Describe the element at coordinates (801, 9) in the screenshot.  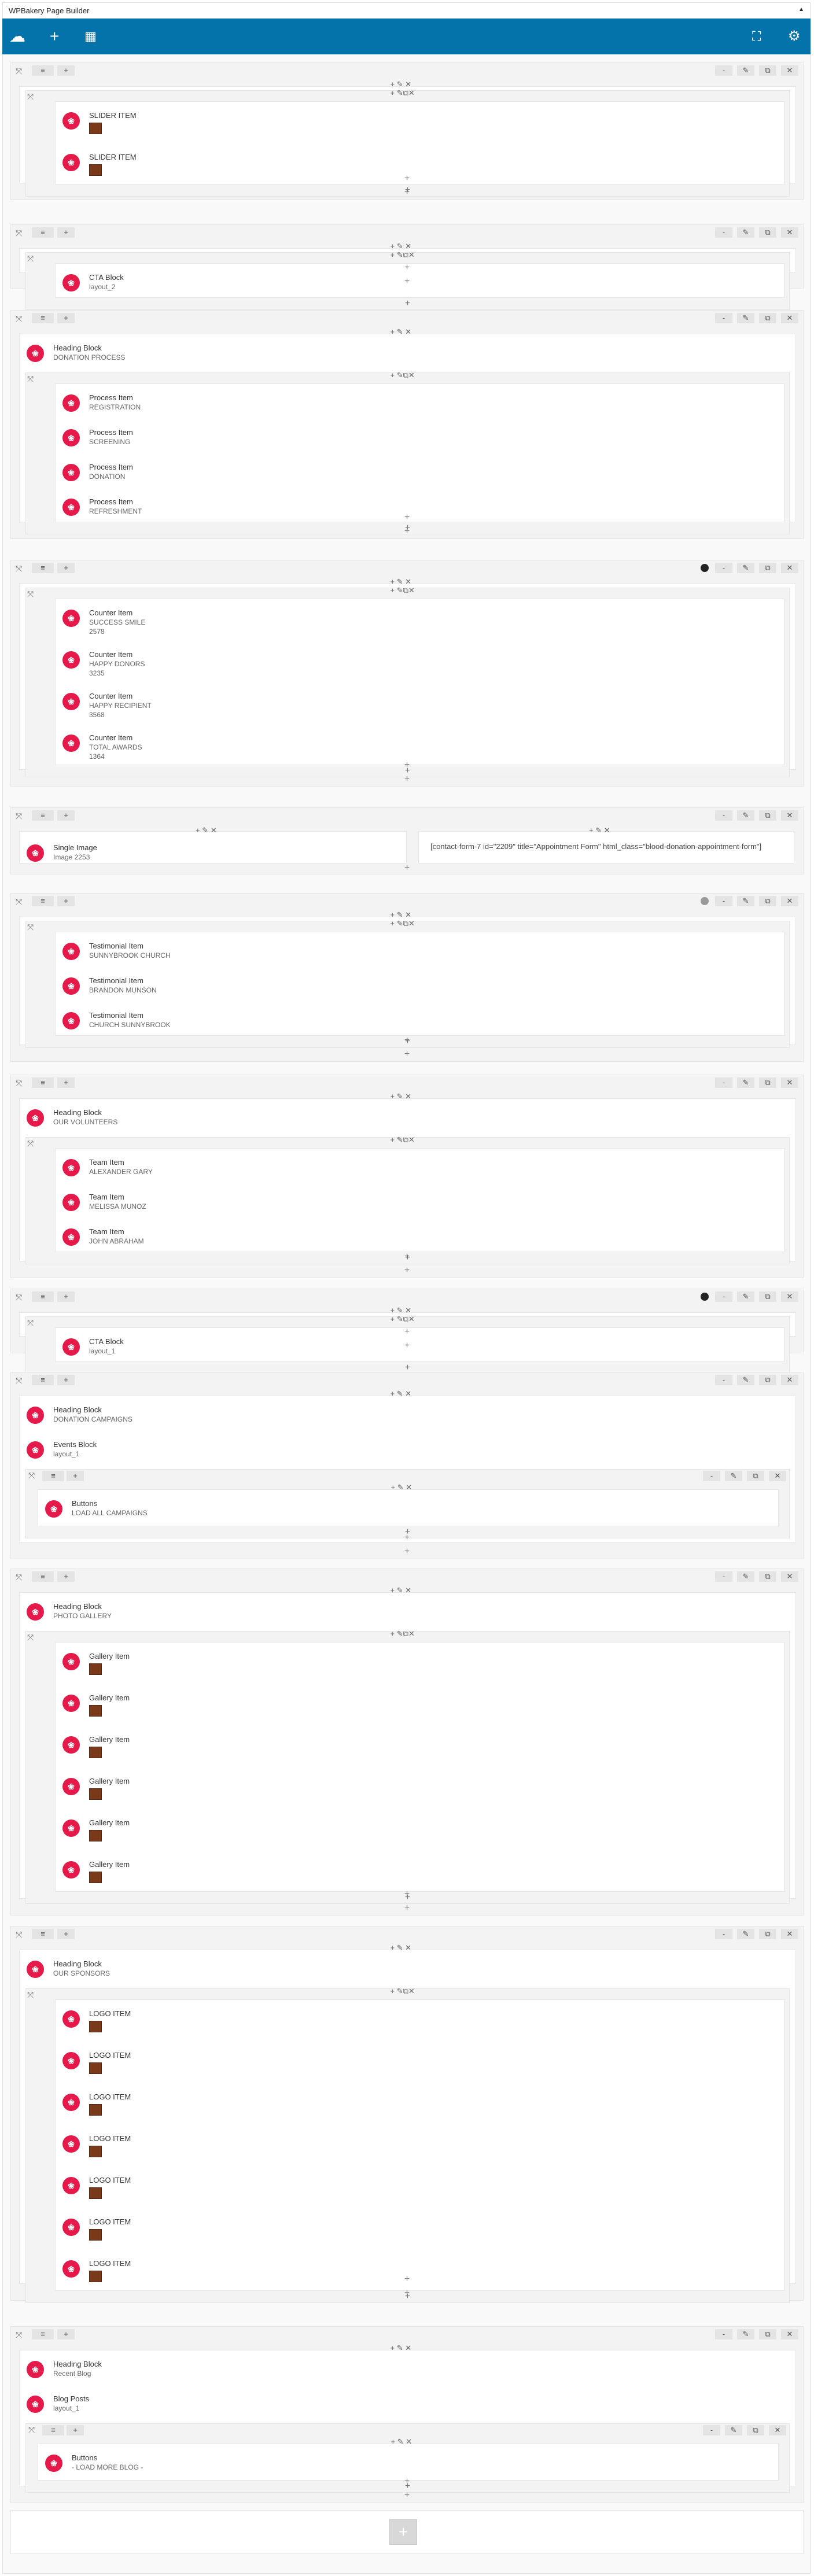
I see `triangle-up-icon: ▲` at that location.